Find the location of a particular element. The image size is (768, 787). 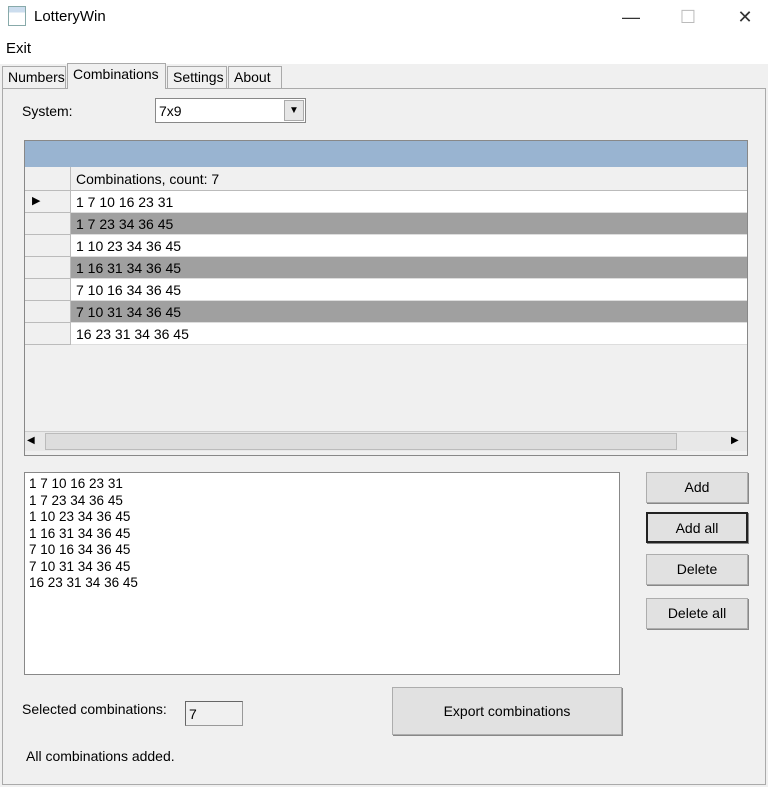

horizontal-scrollbar: ◀ ▶ is located at coordinates (386, 441).